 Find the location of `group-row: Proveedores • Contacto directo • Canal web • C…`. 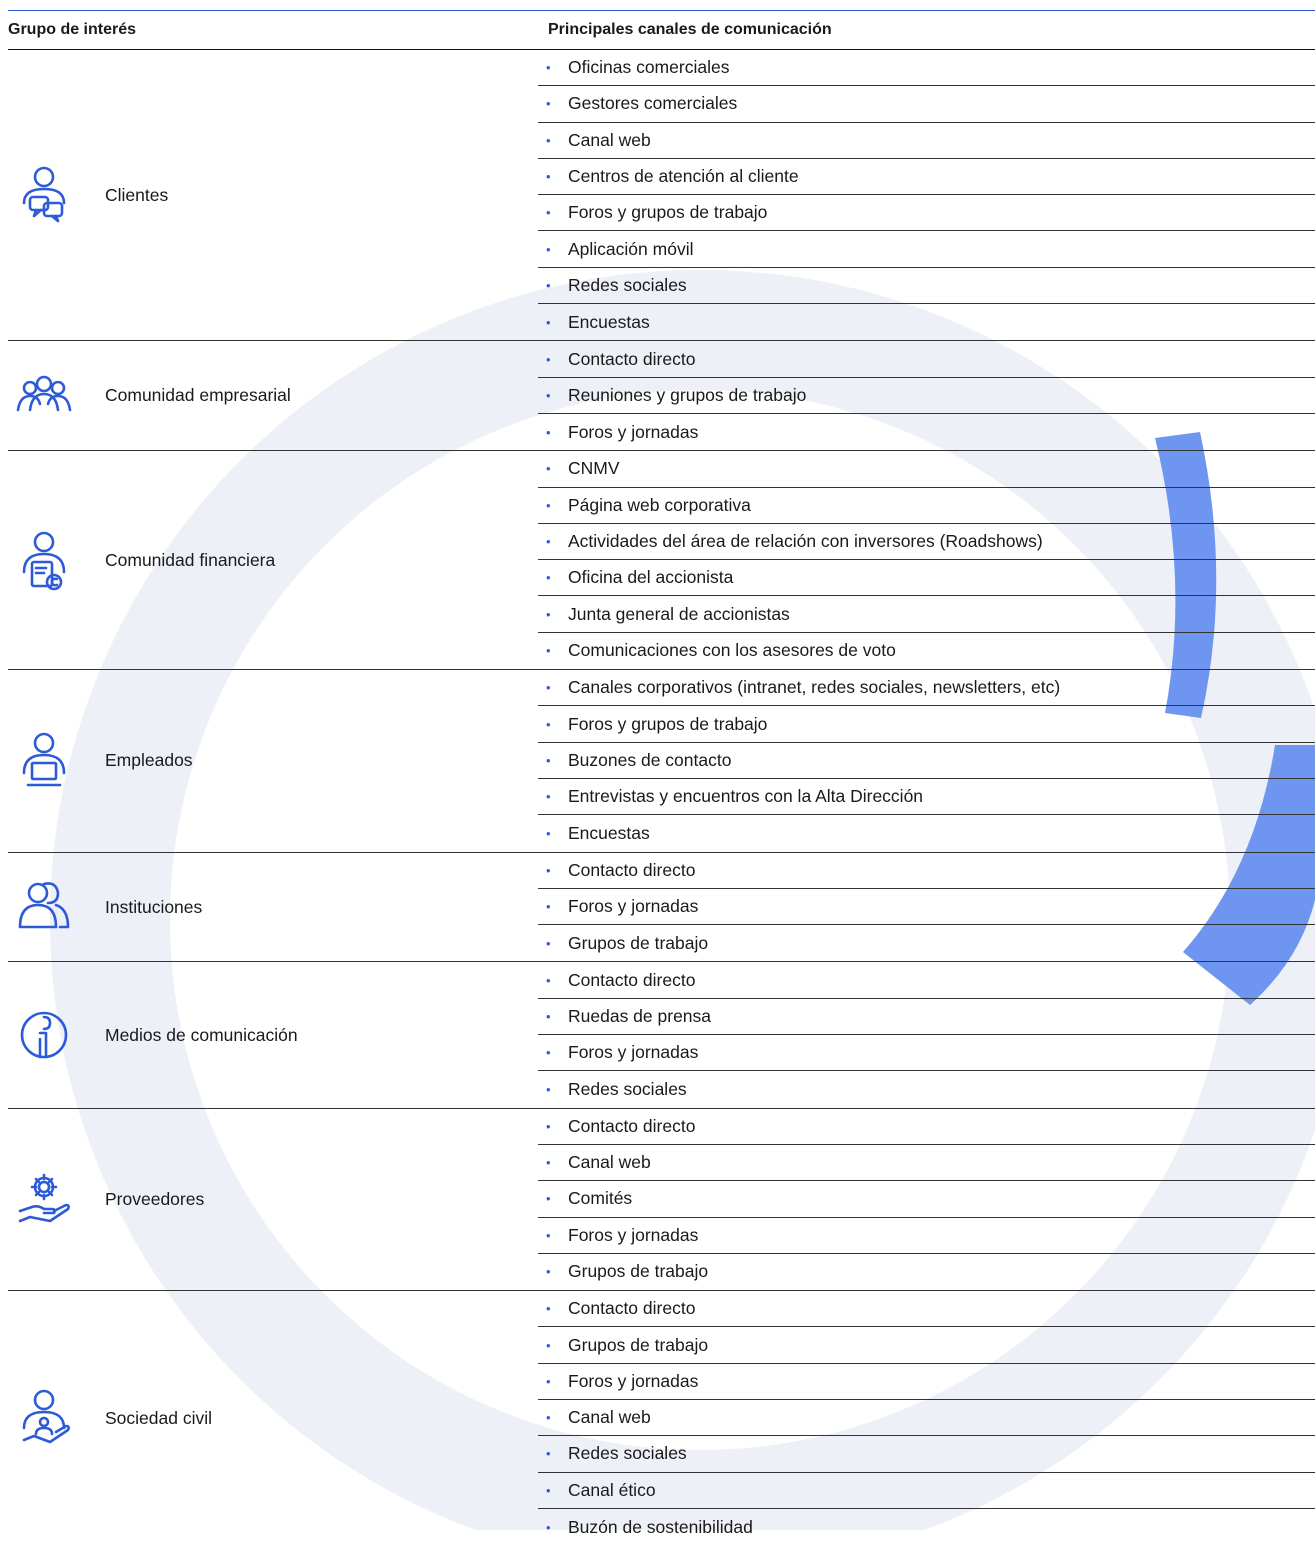

group-row: Proveedores • Contacto directo • Canal web • C… is located at coordinates (661, 1200).